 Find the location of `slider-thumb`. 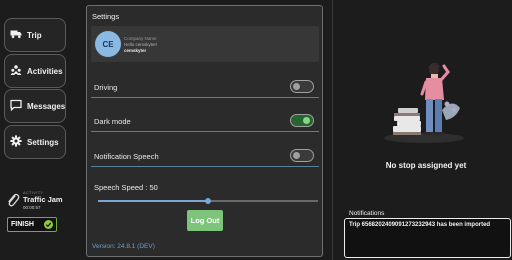

slider-thumb is located at coordinates (208, 201).